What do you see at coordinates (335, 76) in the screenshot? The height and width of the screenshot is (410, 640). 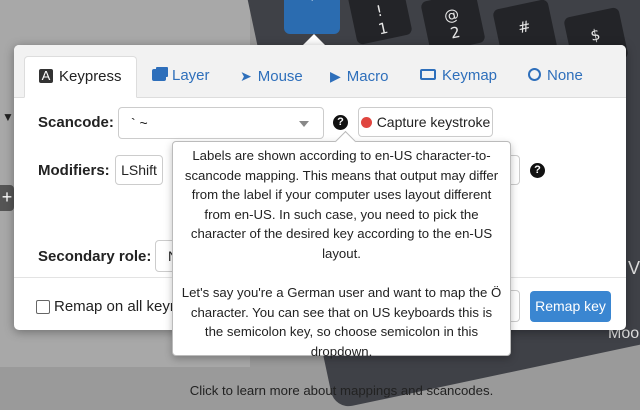 I see `macro-play-icon: ▶` at bounding box center [335, 76].